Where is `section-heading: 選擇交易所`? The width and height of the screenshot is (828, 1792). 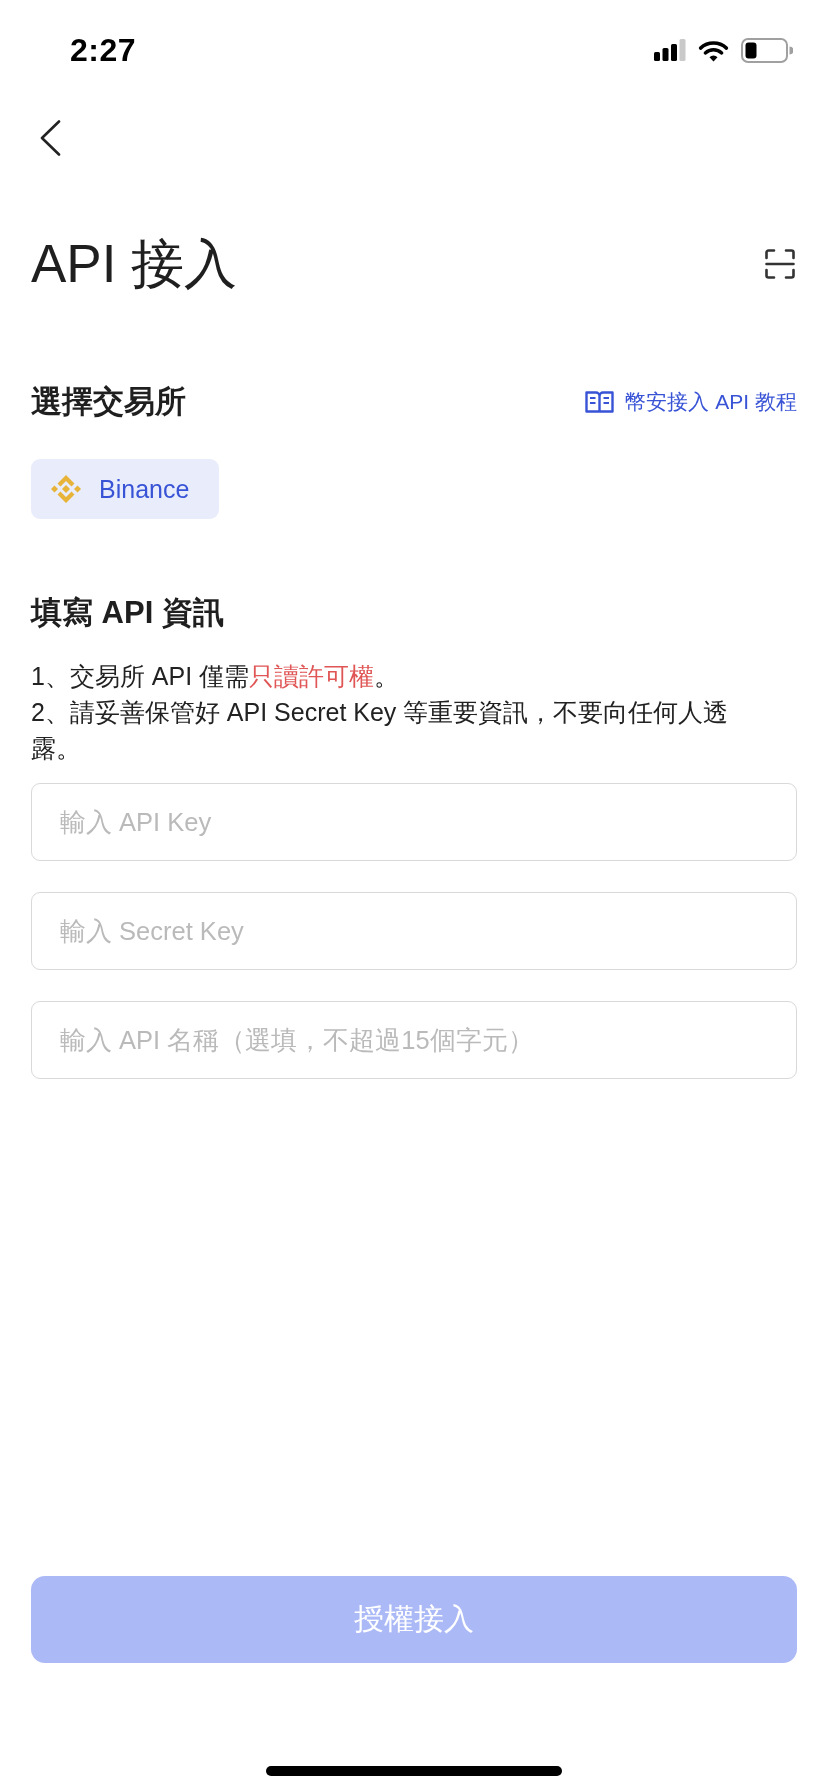
section-heading: 選擇交易所 is located at coordinates (108, 402).